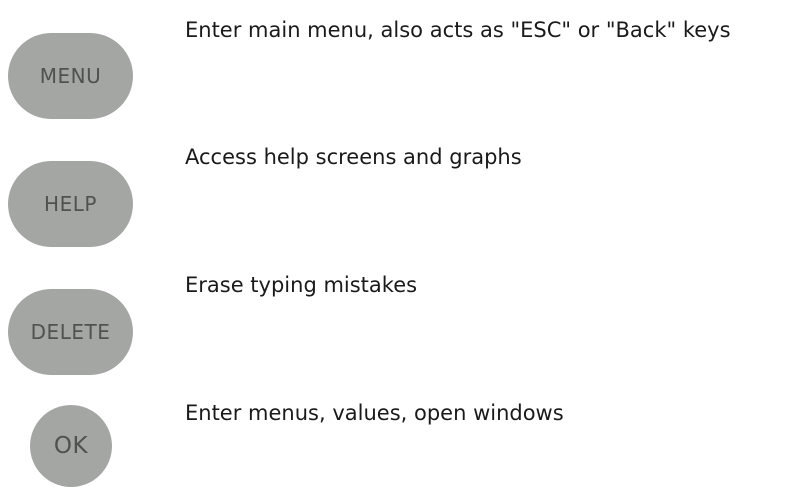  I want to click on delete-key-label: DELETE, so click(70, 332).